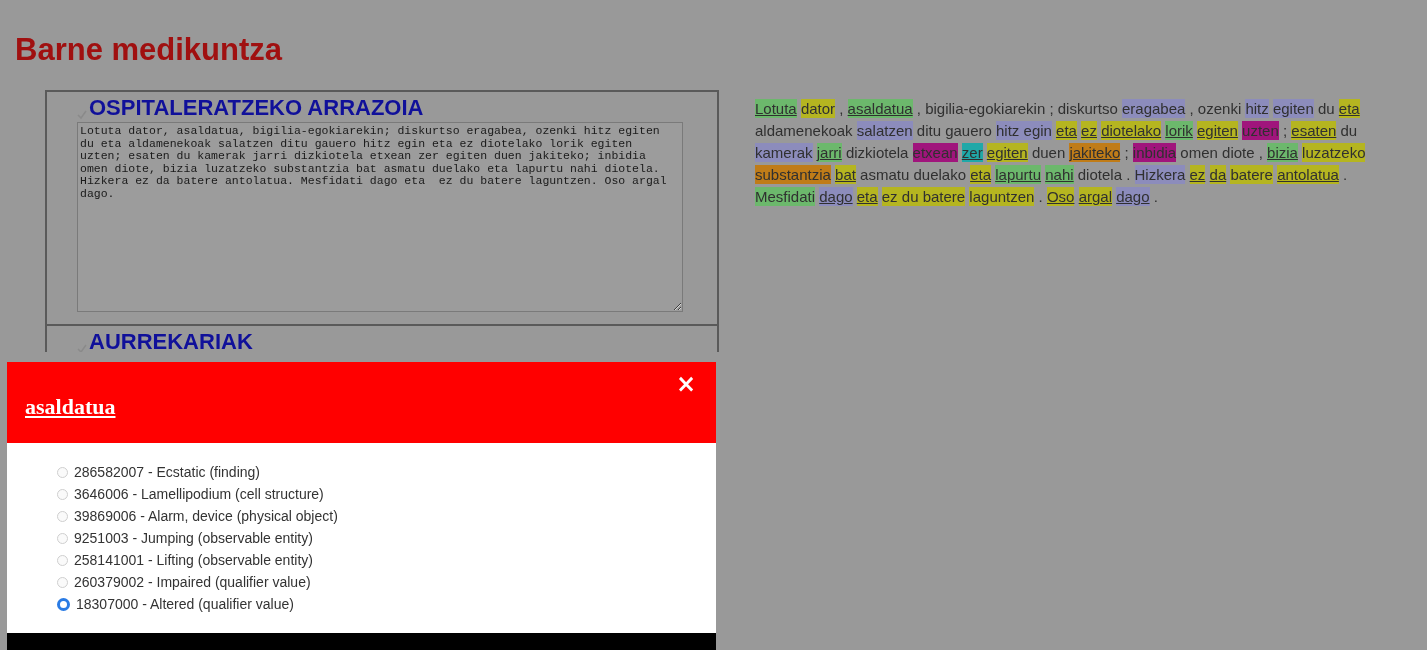  What do you see at coordinates (1060, 196) in the screenshot?
I see `highlighted-term: Oso` at bounding box center [1060, 196].